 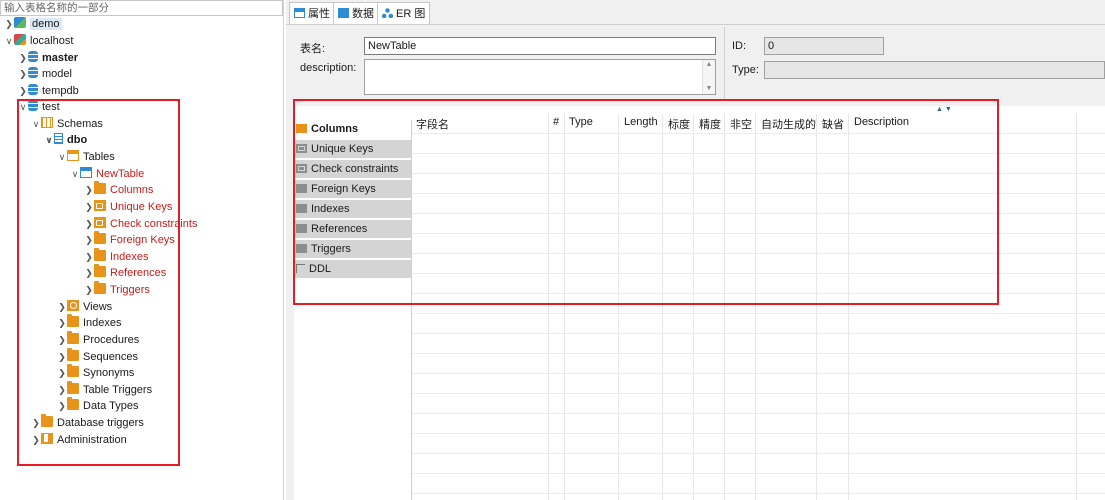 What do you see at coordinates (140, 224) in the screenshot?
I see `tree-item-check-constraints: ❯ Check constraints` at bounding box center [140, 224].